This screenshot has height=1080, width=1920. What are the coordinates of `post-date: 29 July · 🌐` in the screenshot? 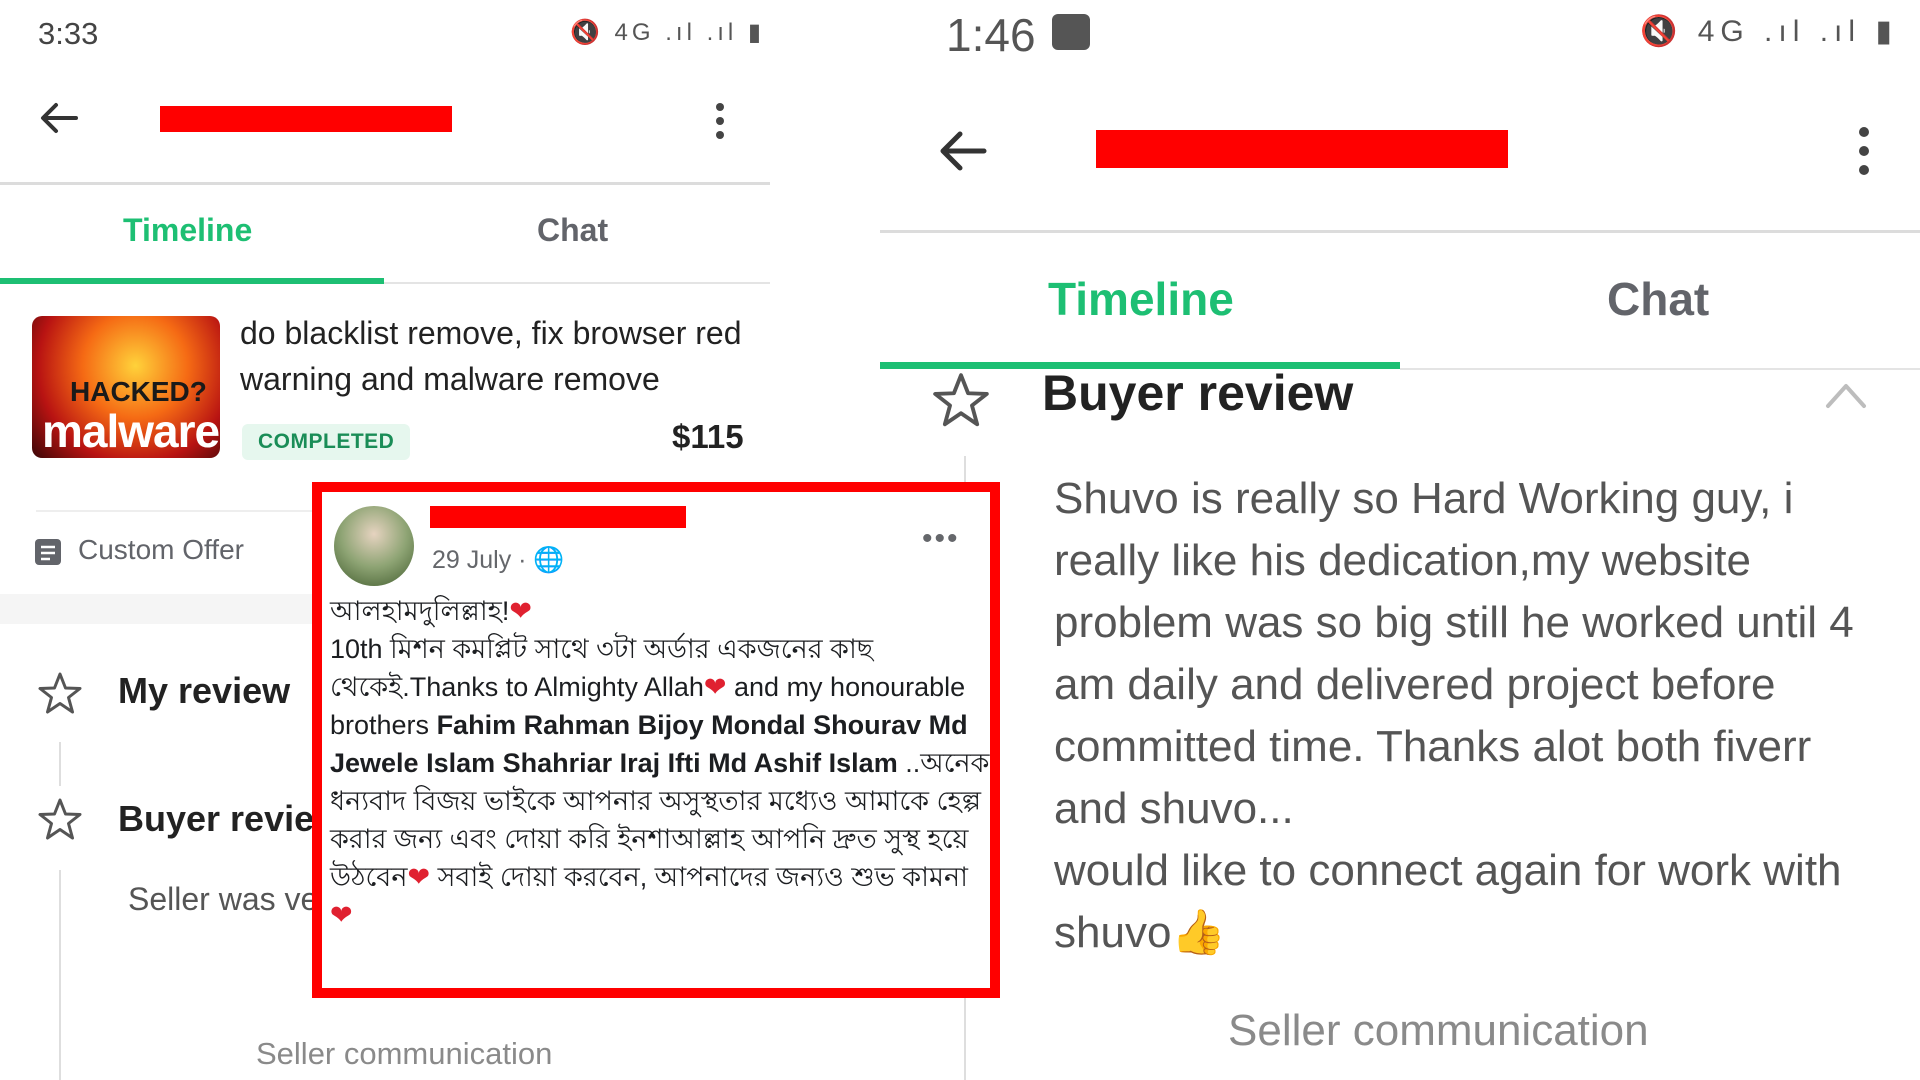 It's located at (498, 560).